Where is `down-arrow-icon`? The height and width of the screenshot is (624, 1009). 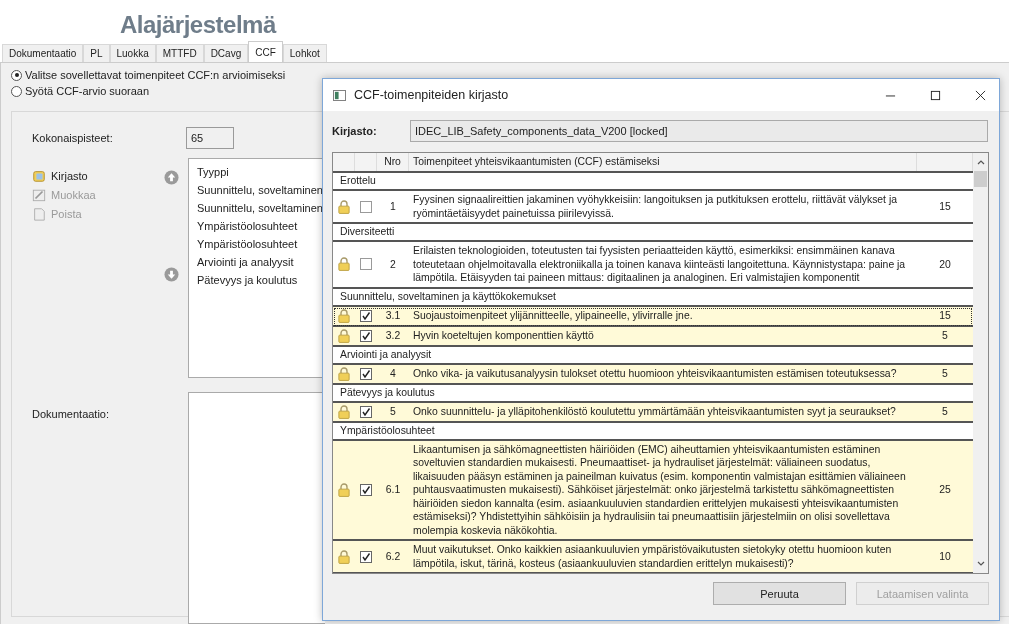 down-arrow-icon is located at coordinates (171, 274).